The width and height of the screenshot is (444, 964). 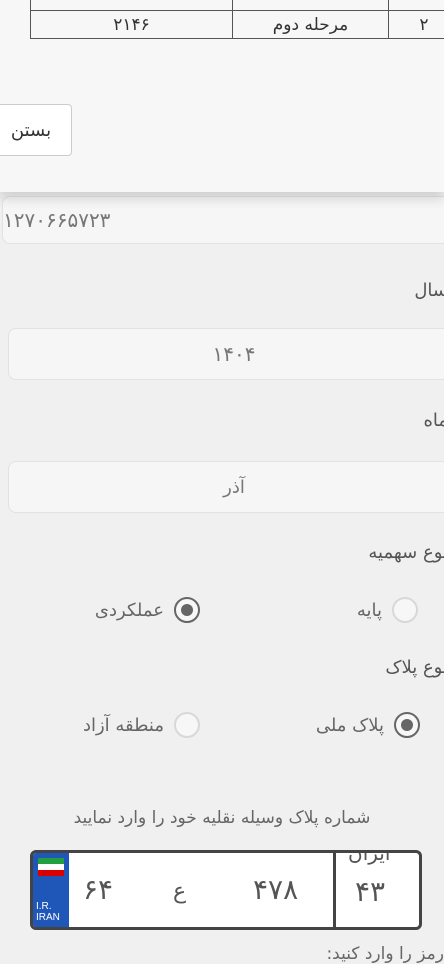 What do you see at coordinates (132, 25) in the screenshot?
I see `table-cell-value: ۲۱۴۶` at bounding box center [132, 25].